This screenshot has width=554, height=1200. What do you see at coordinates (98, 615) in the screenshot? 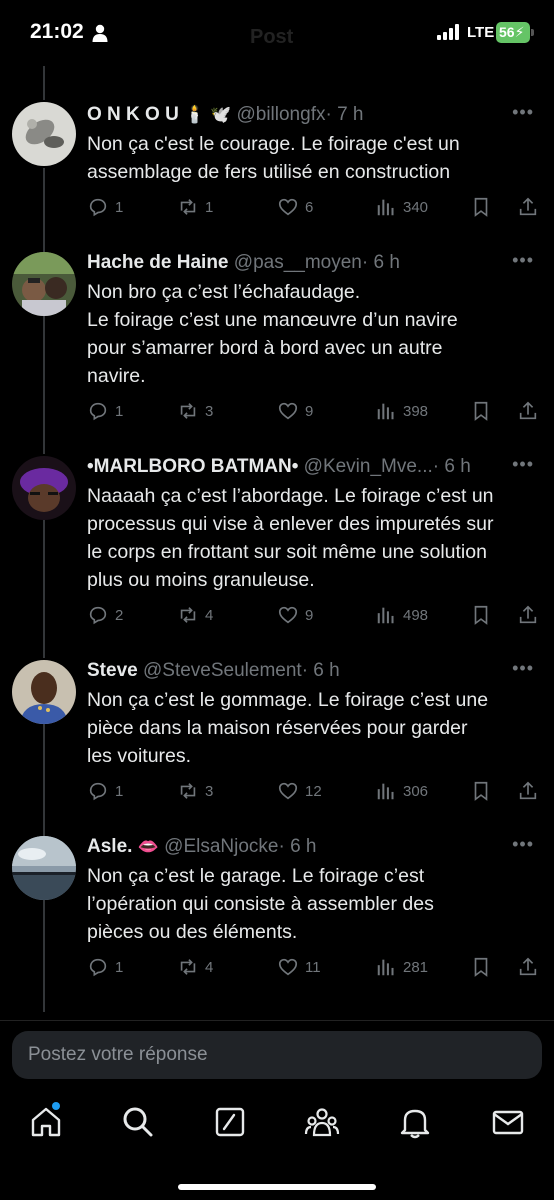
I see `reply-icon` at bounding box center [98, 615].